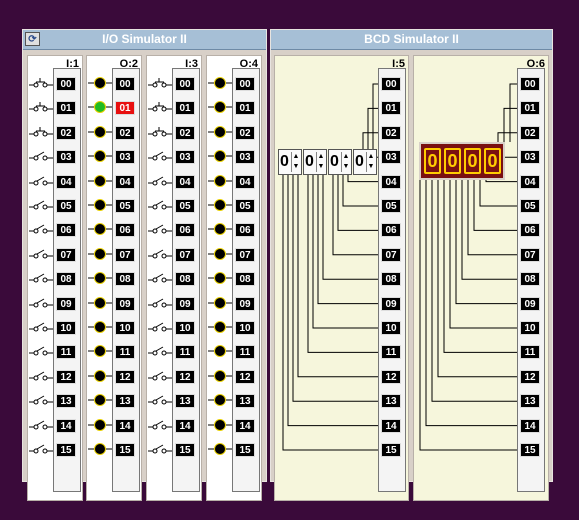 This screenshot has height=520, width=579. What do you see at coordinates (340, 162) in the screenshot?
I see `thumbwheel-digit-3: 0 ▲ ▼` at bounding box center [340, 162].